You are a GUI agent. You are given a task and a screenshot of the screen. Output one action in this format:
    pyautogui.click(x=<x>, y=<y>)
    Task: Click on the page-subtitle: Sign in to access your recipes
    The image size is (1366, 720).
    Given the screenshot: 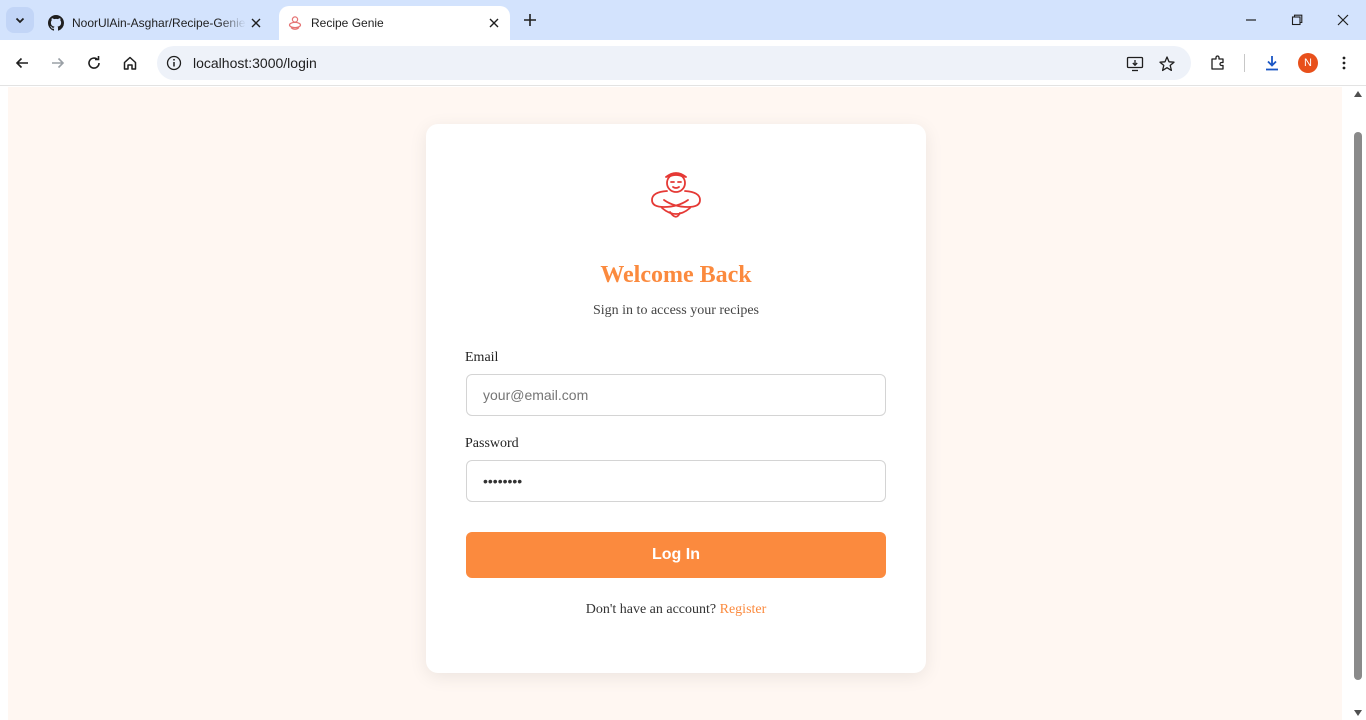 What is the action you would take?
    pyautogui.click(x=675, y=310)
    